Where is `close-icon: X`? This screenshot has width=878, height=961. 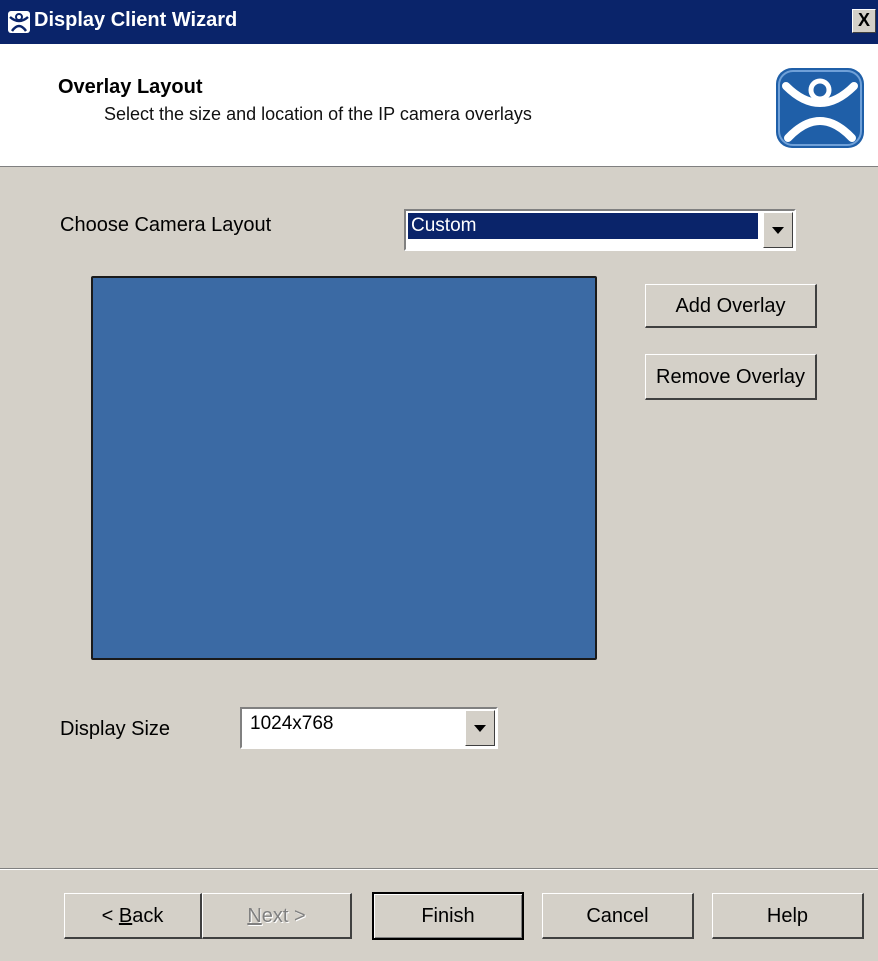 close-icon: X is located at coordinates (864, 21).